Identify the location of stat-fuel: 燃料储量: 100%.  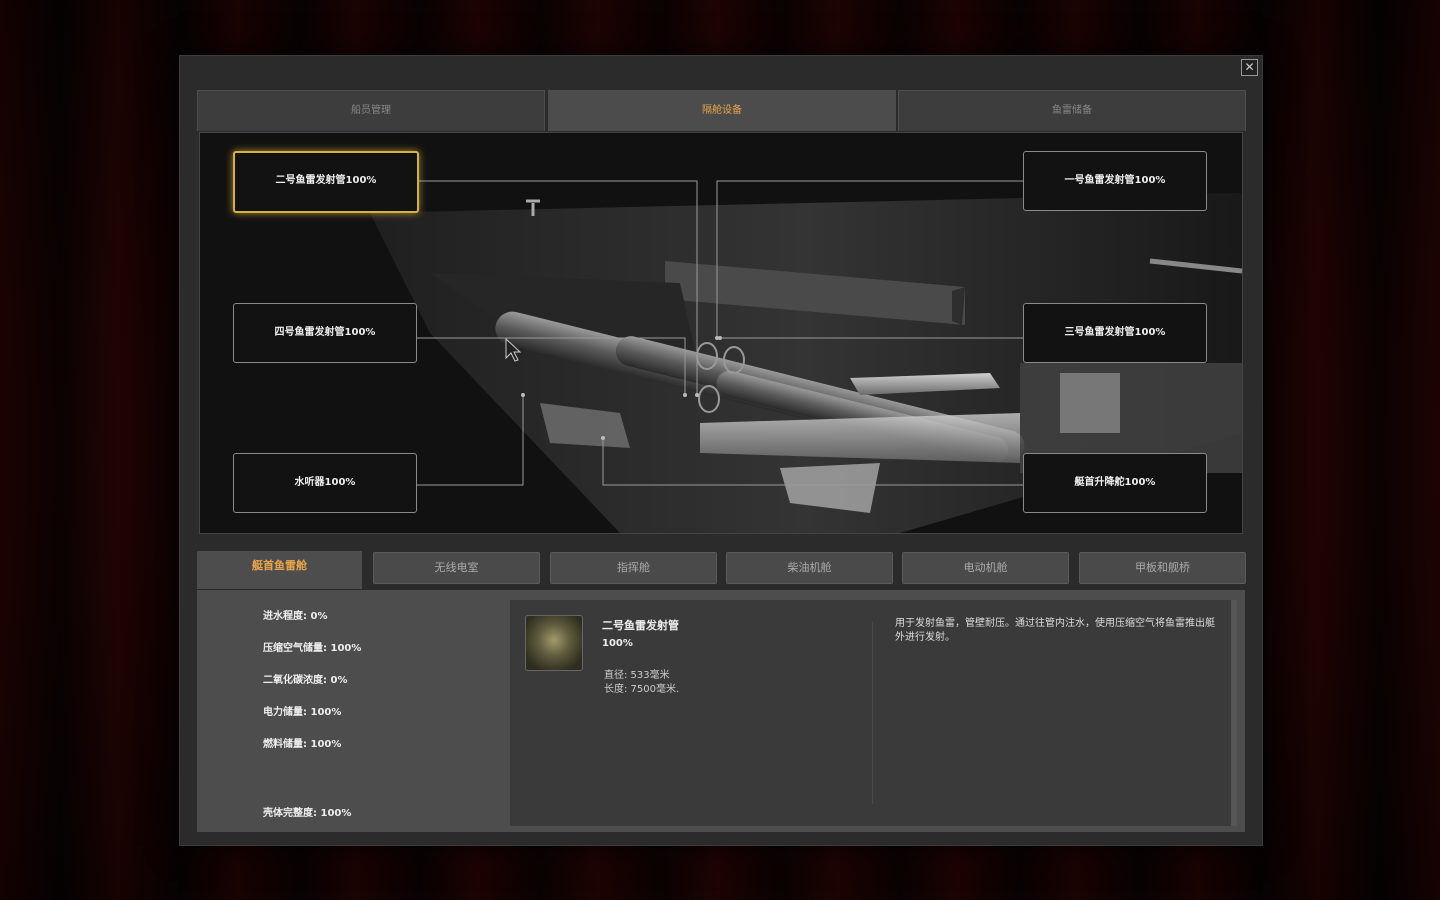
(302, 744).